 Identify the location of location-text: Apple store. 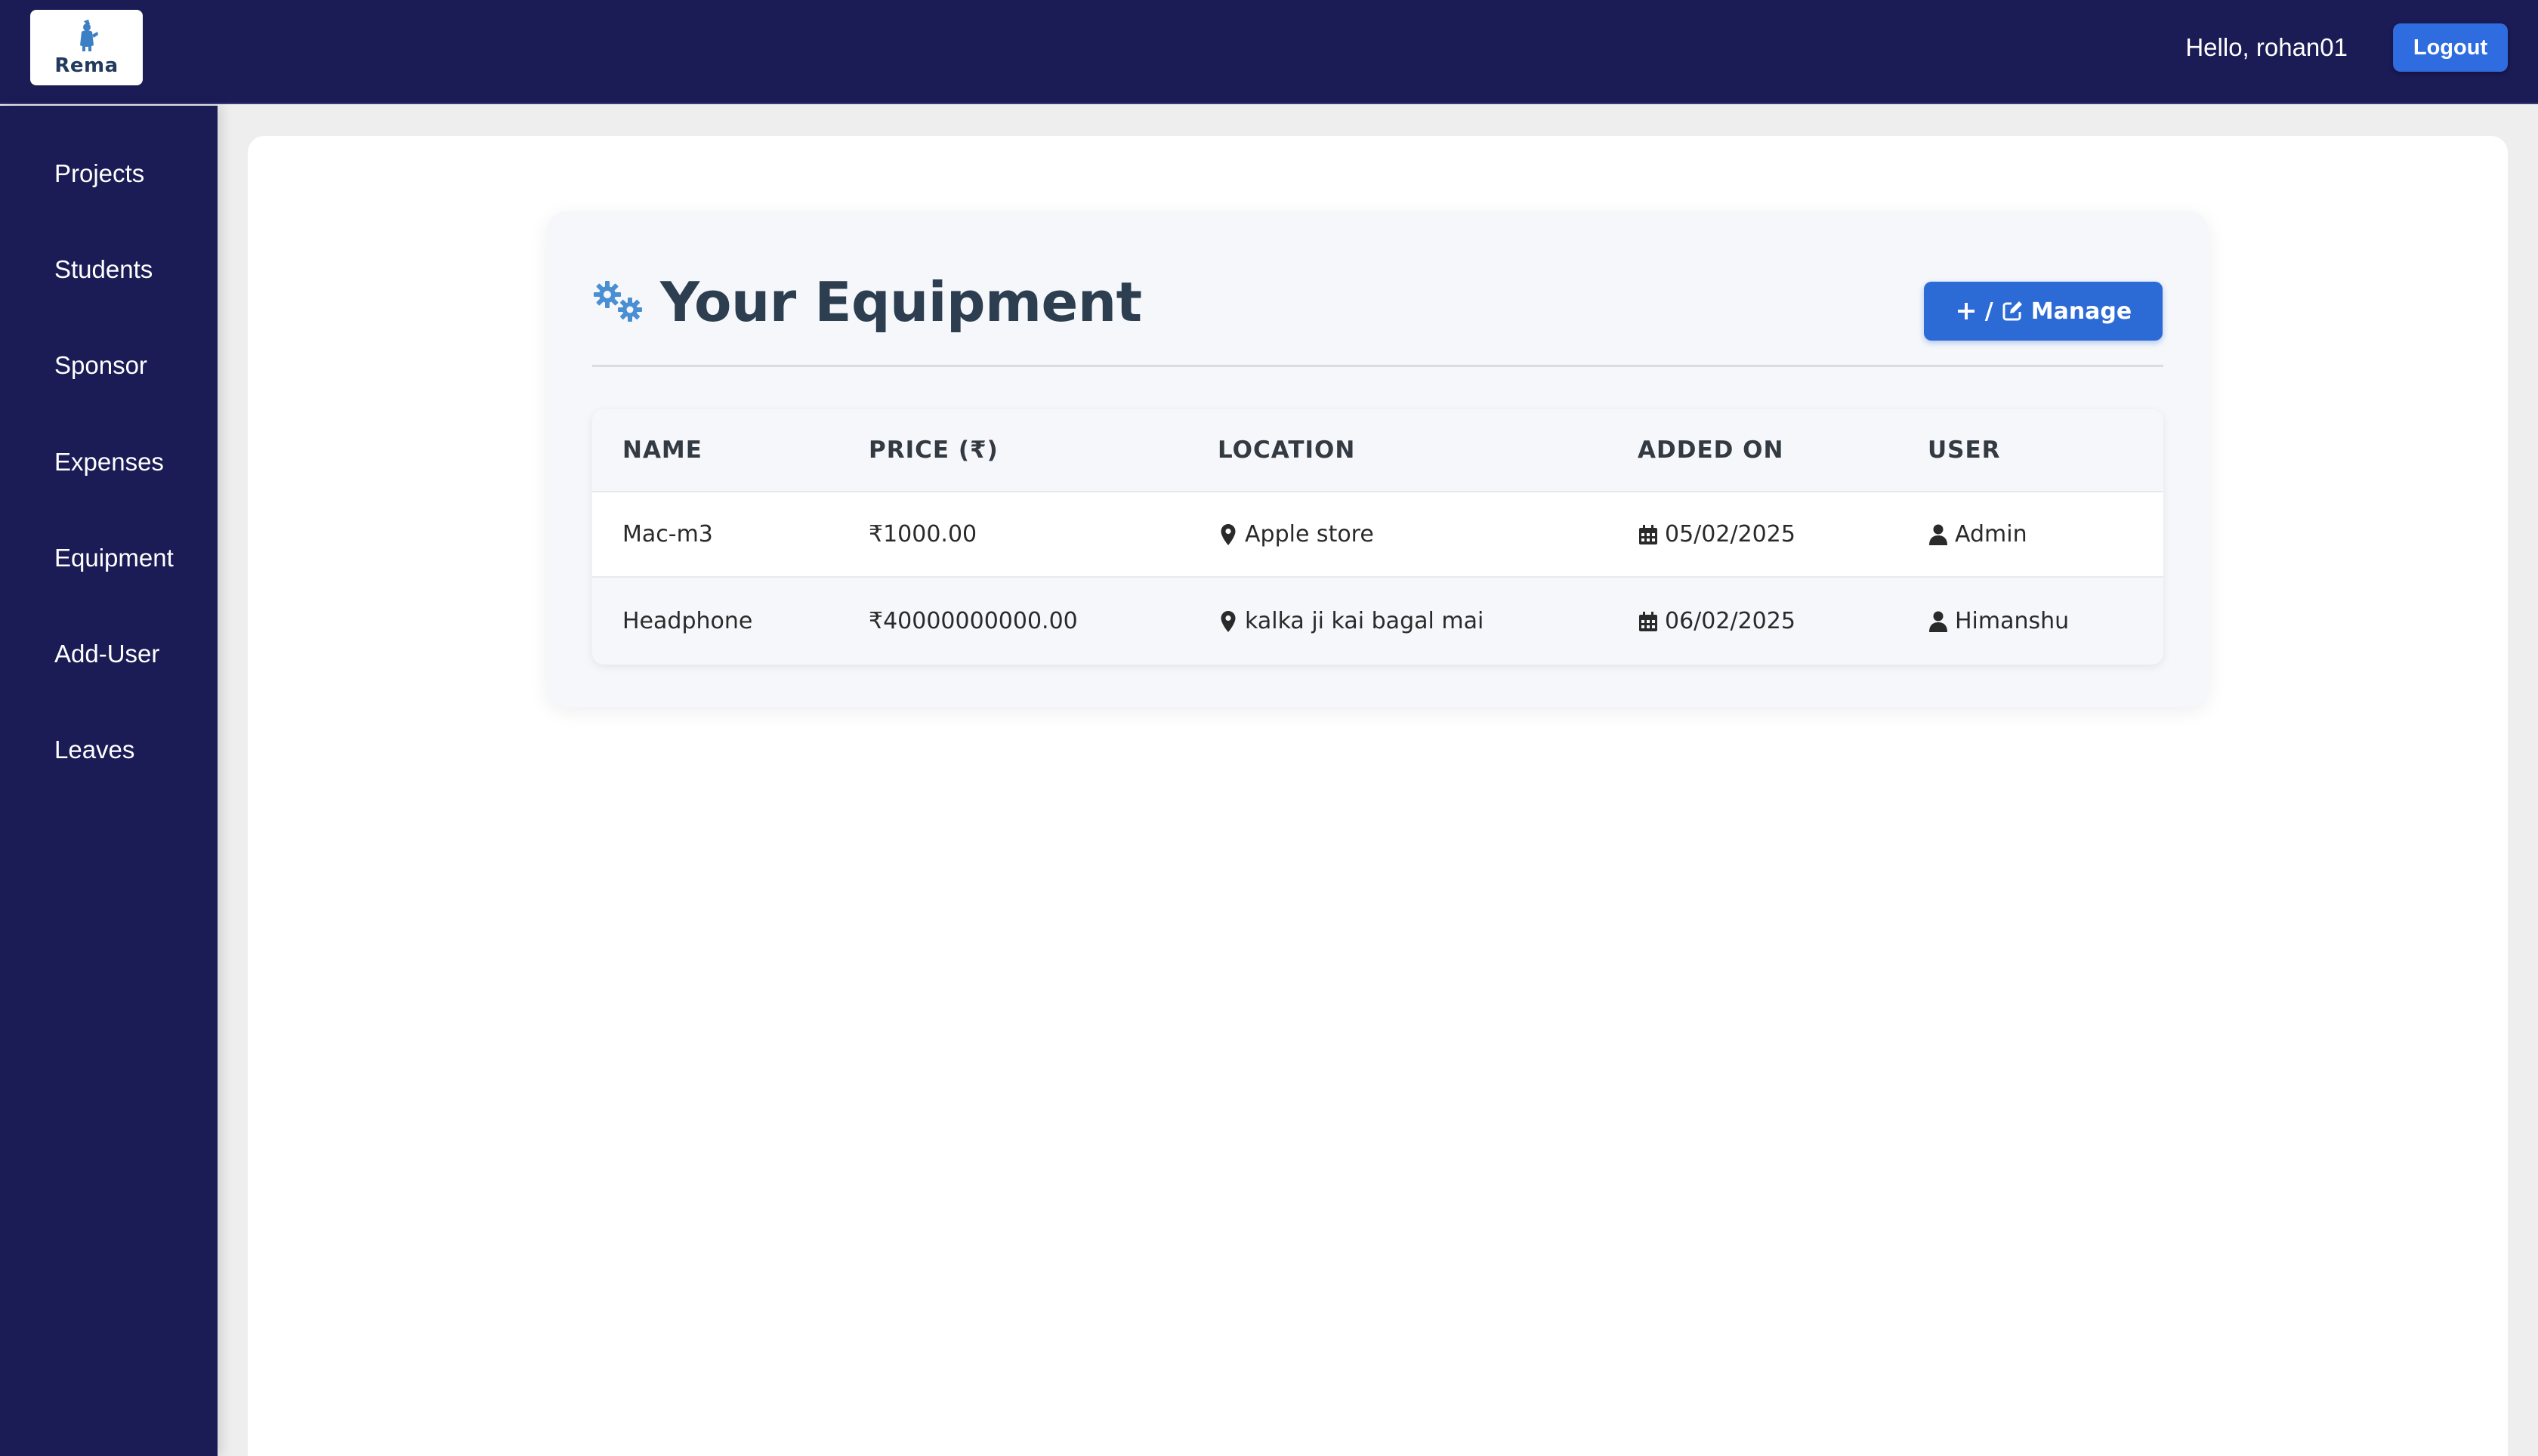
(1309, 534).